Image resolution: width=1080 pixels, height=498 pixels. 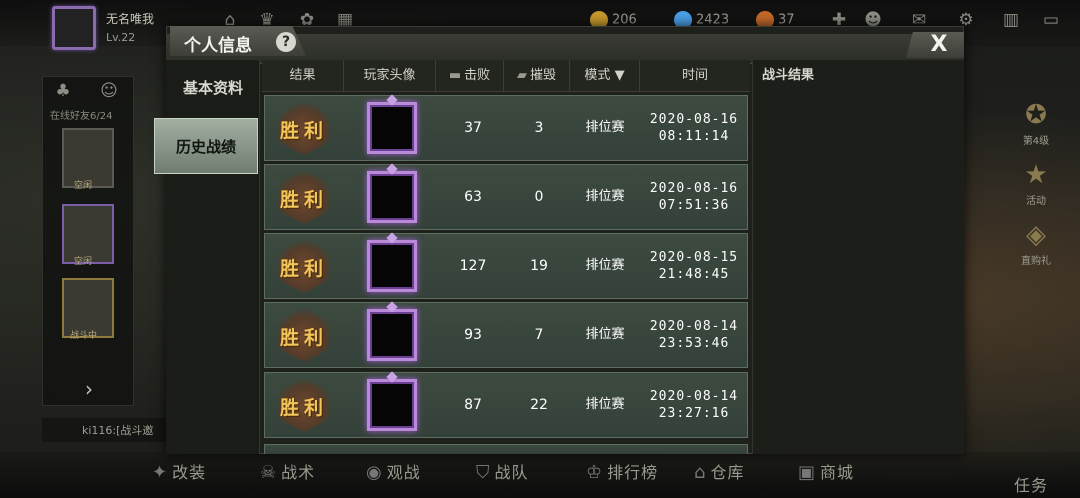 I want to click on chat-text: ki116:[战斗邀, so click(x=118, y=430).